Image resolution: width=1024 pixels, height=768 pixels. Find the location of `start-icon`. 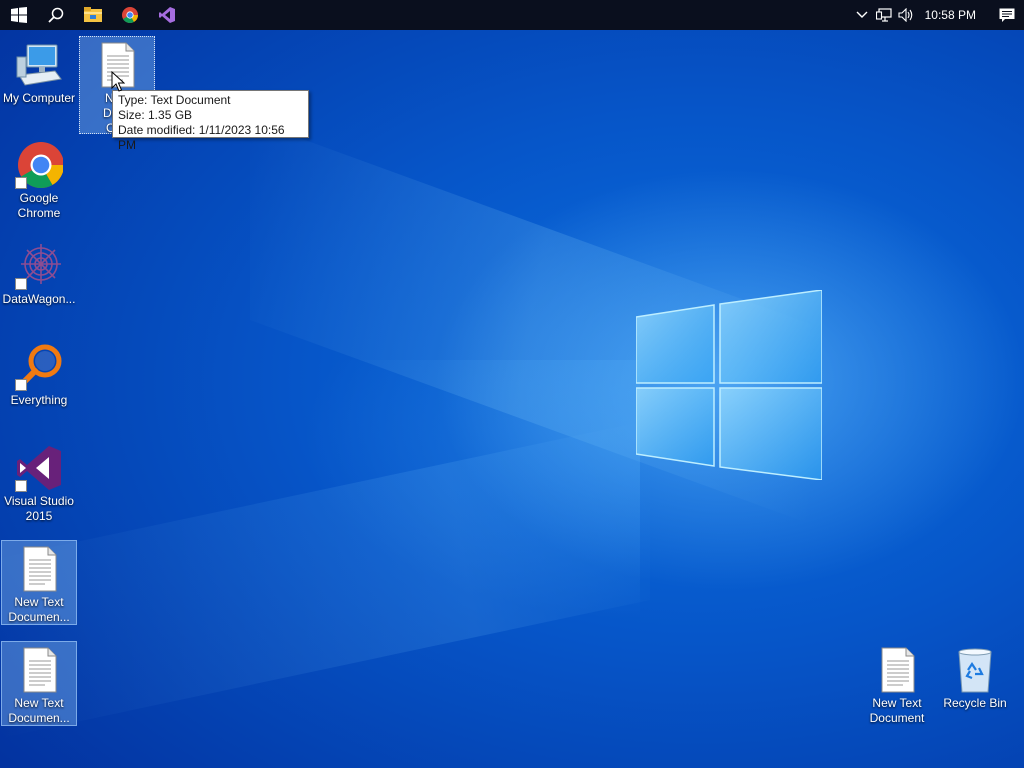

start-icon is located at coordinates (18, 15).